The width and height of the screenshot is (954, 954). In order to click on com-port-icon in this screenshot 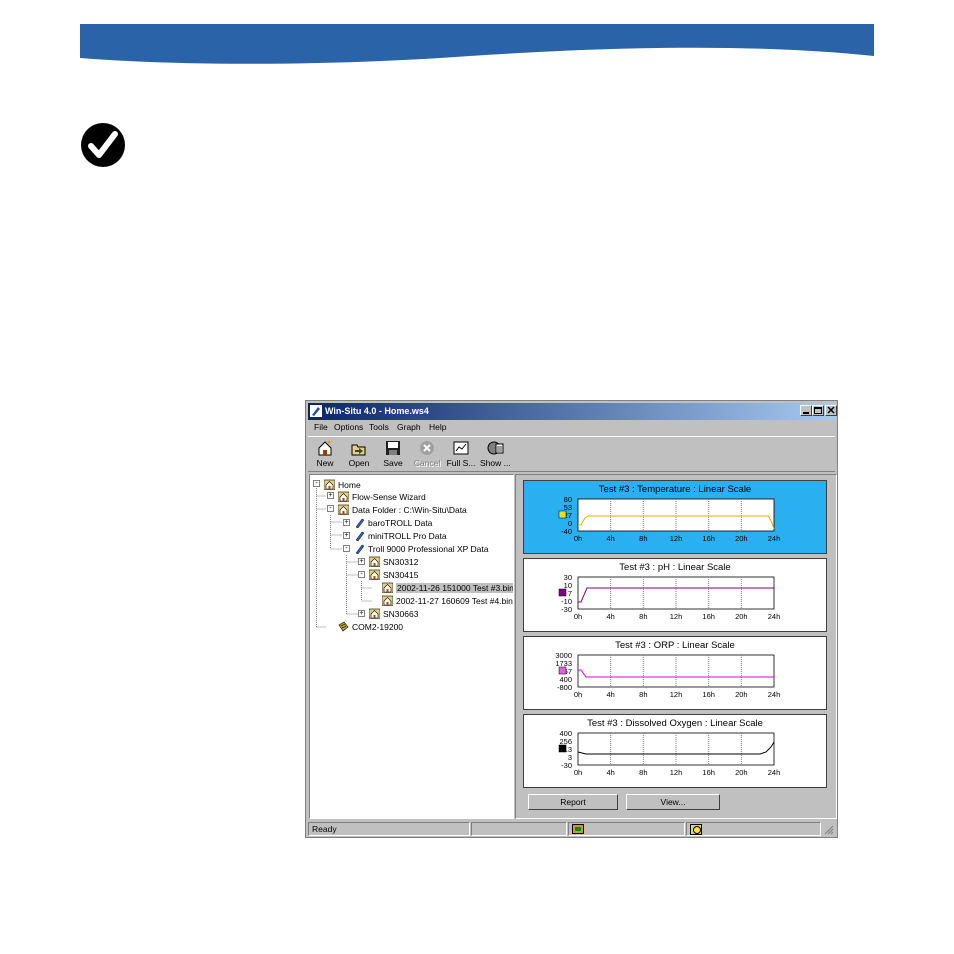, I will do `click(343, 626)`.